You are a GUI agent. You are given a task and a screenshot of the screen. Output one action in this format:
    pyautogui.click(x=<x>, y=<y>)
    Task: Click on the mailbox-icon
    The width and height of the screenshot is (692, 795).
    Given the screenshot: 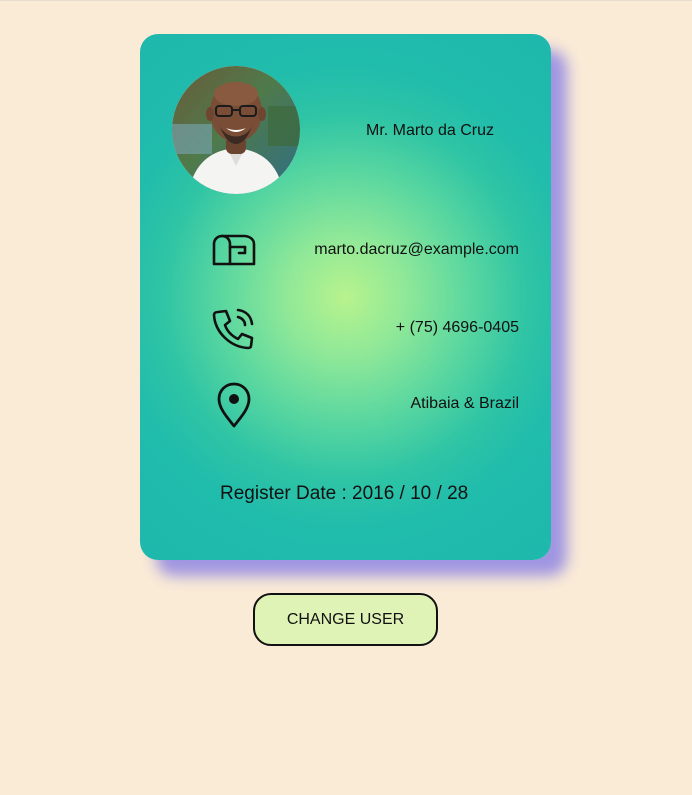 What is the action you would take?
    pyautogui.click(x=234, y=251)
    